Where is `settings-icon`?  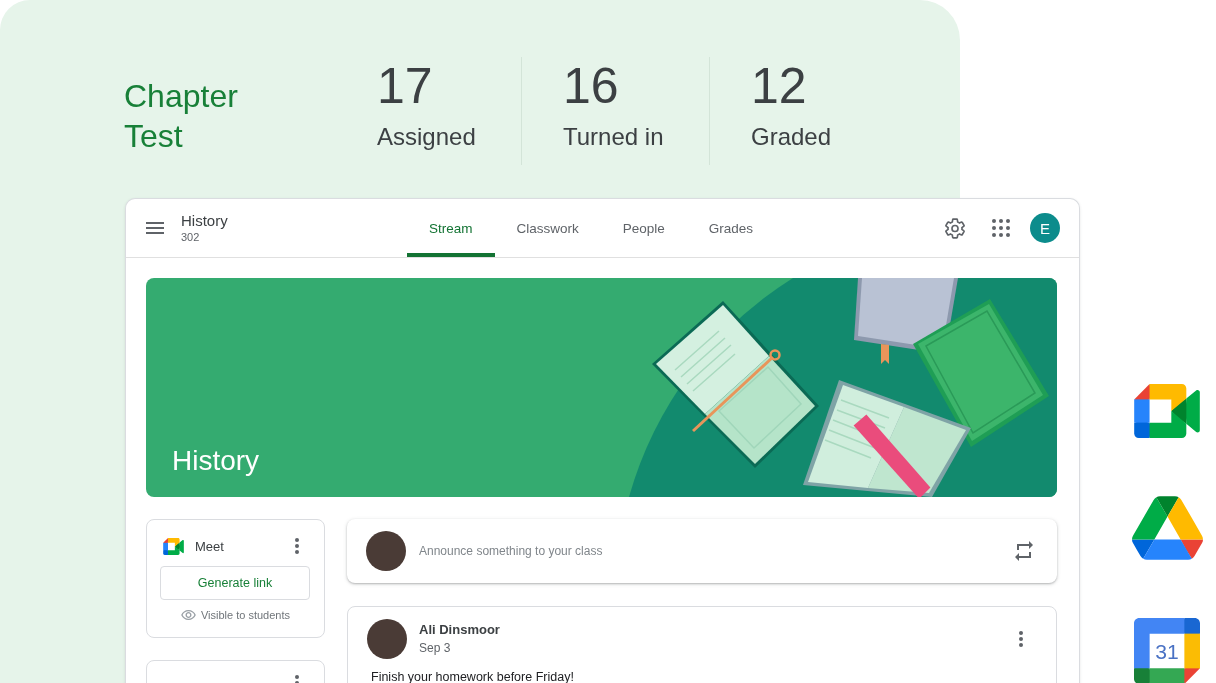
settings-icon is located at coordinates (955, 228).